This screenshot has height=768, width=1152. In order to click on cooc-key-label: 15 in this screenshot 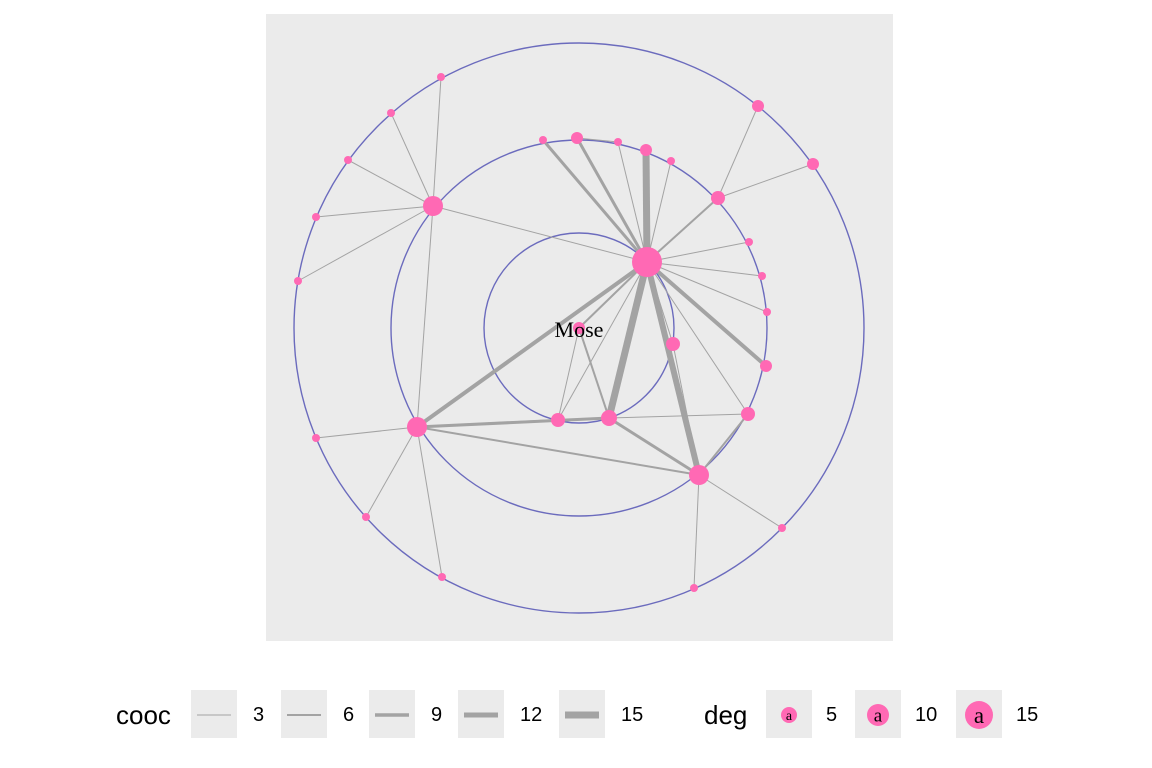, I will do `click(632, 715)`.